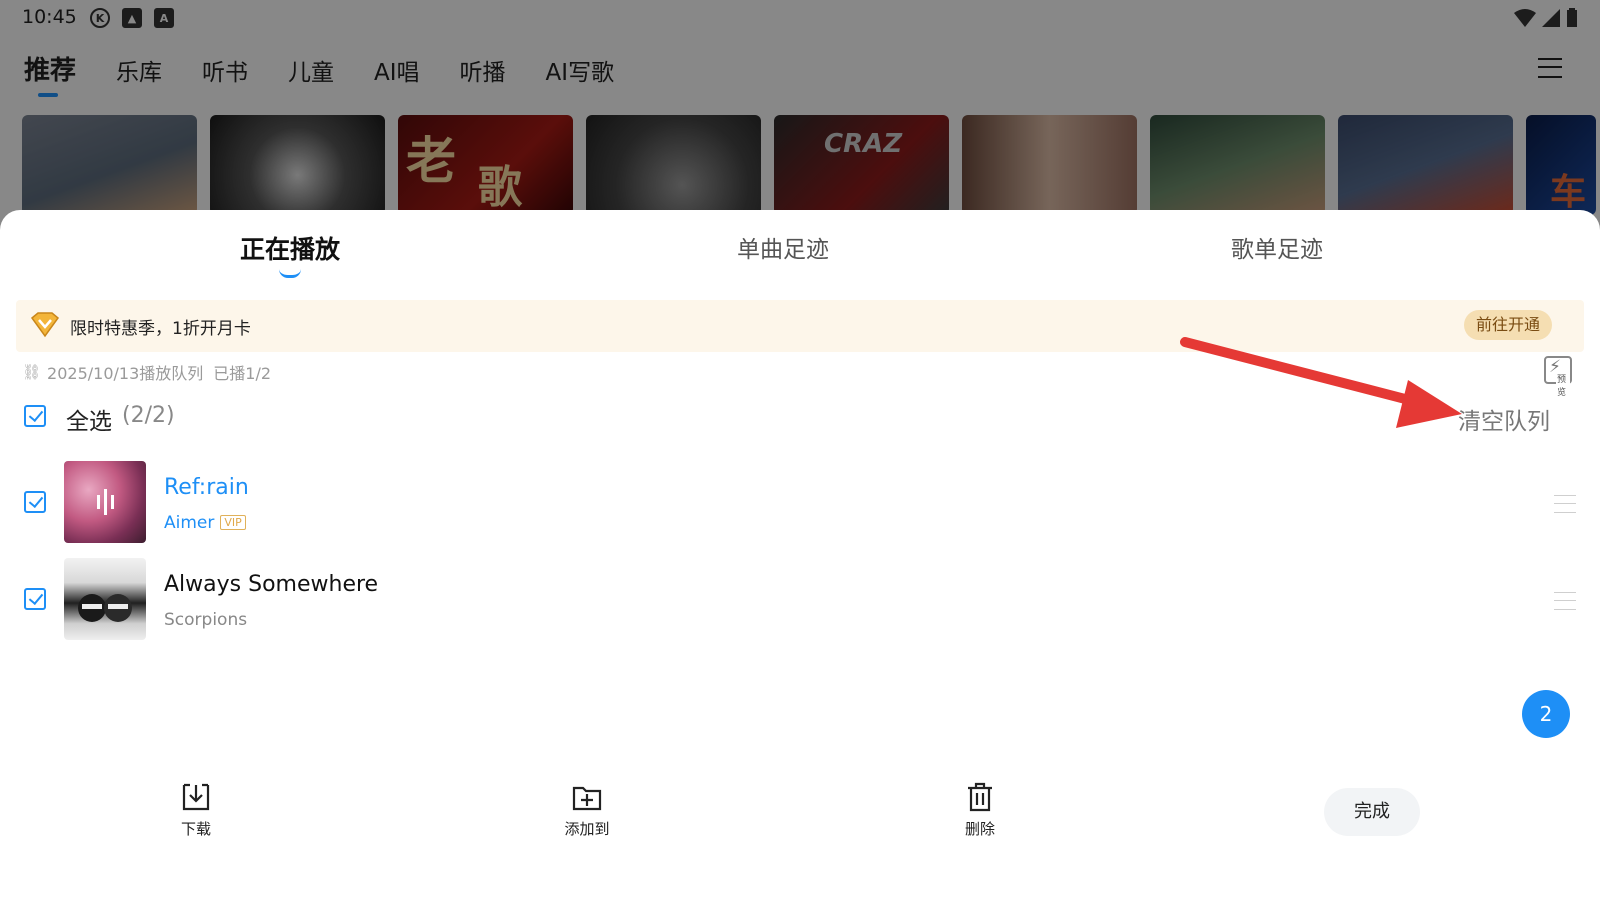  What do you see at coordinates (587, 829) in the screenshot?
I see `add-to-label: 添加到` at bounding box center [587, 829].